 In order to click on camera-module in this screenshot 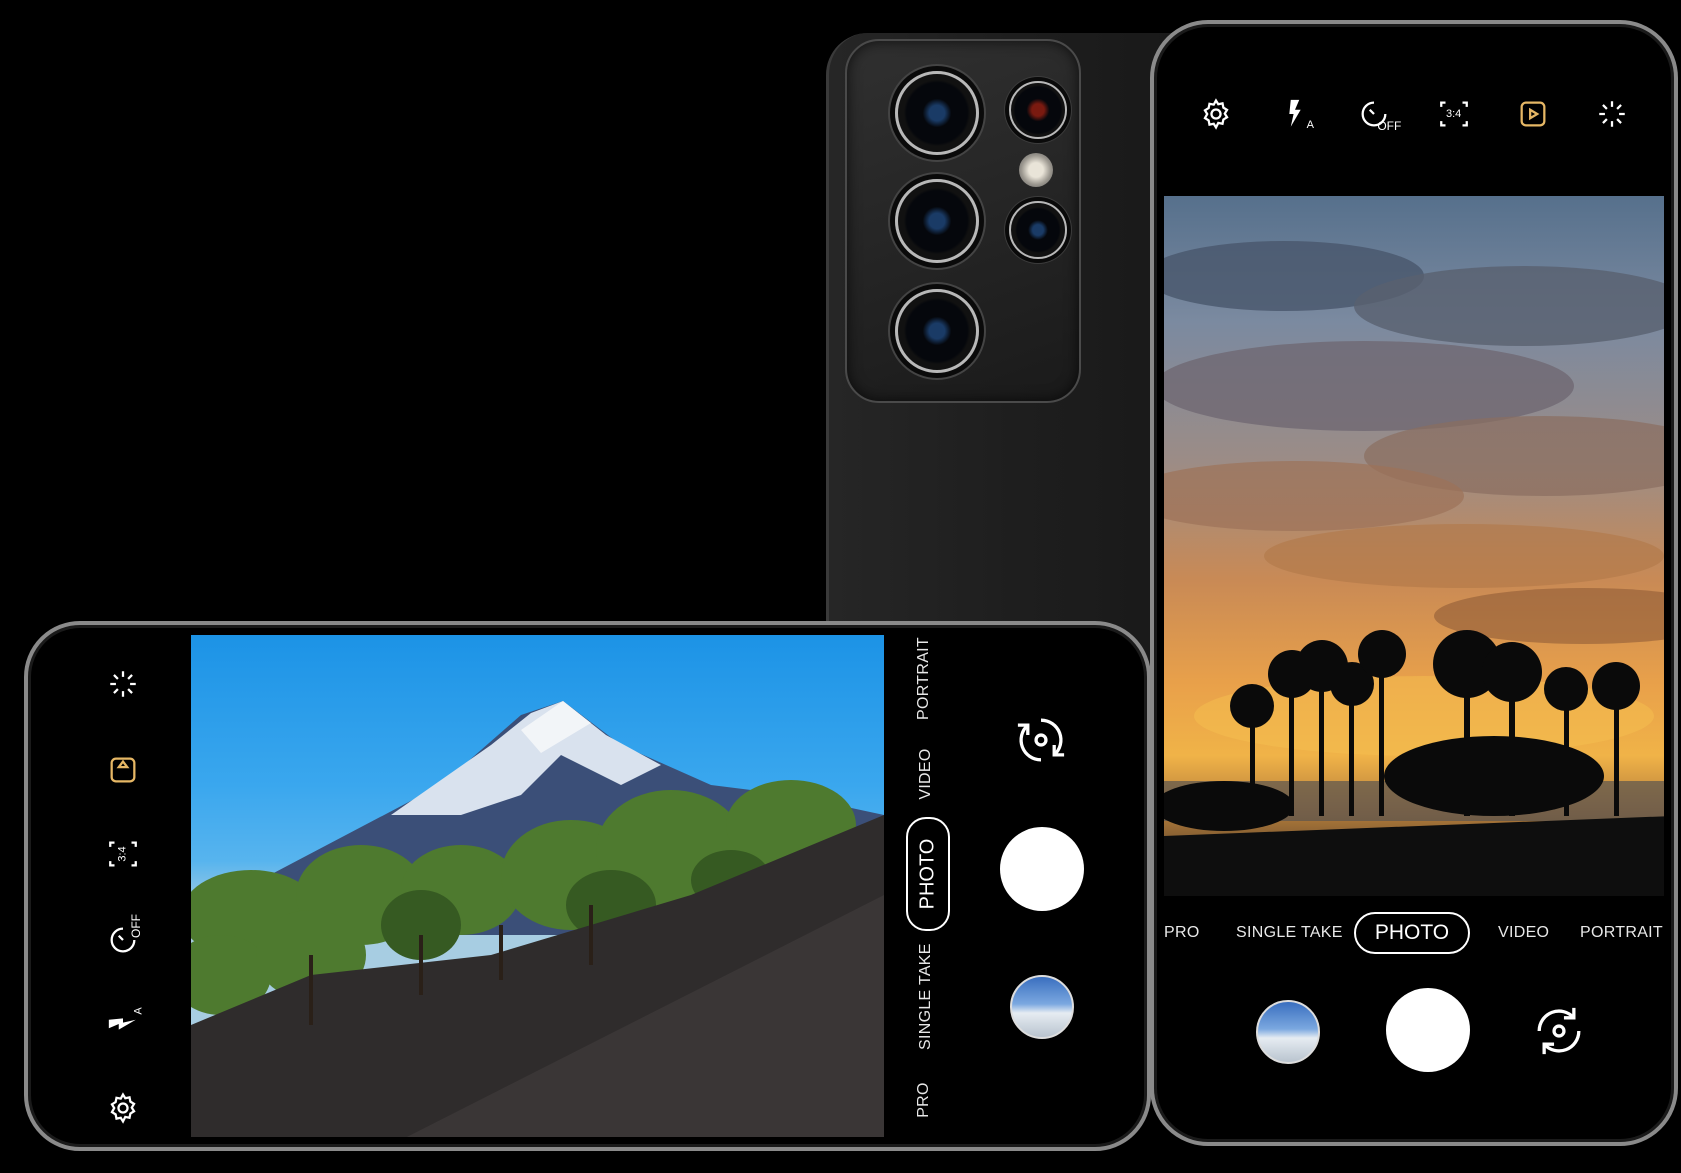, I will do `click(963, 221)`.